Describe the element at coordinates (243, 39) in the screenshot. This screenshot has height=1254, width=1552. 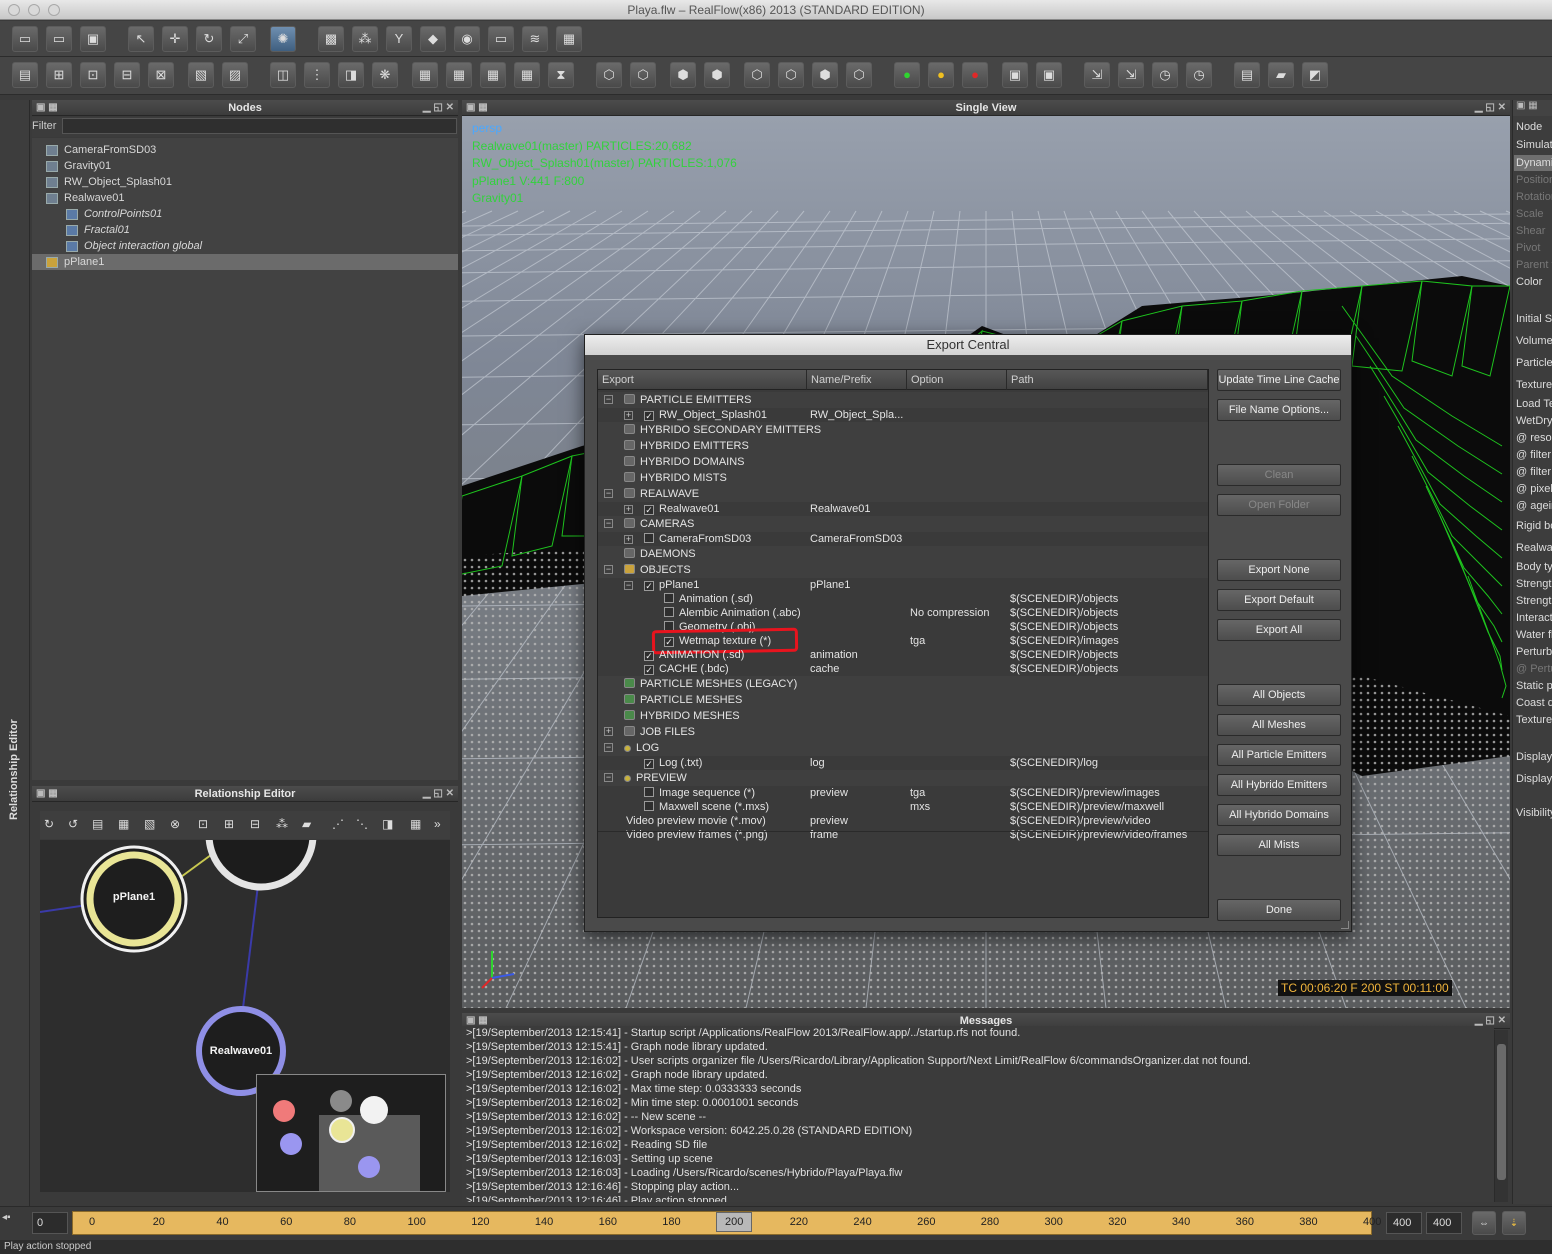
I see `scale-icon: ⤢` at that location.